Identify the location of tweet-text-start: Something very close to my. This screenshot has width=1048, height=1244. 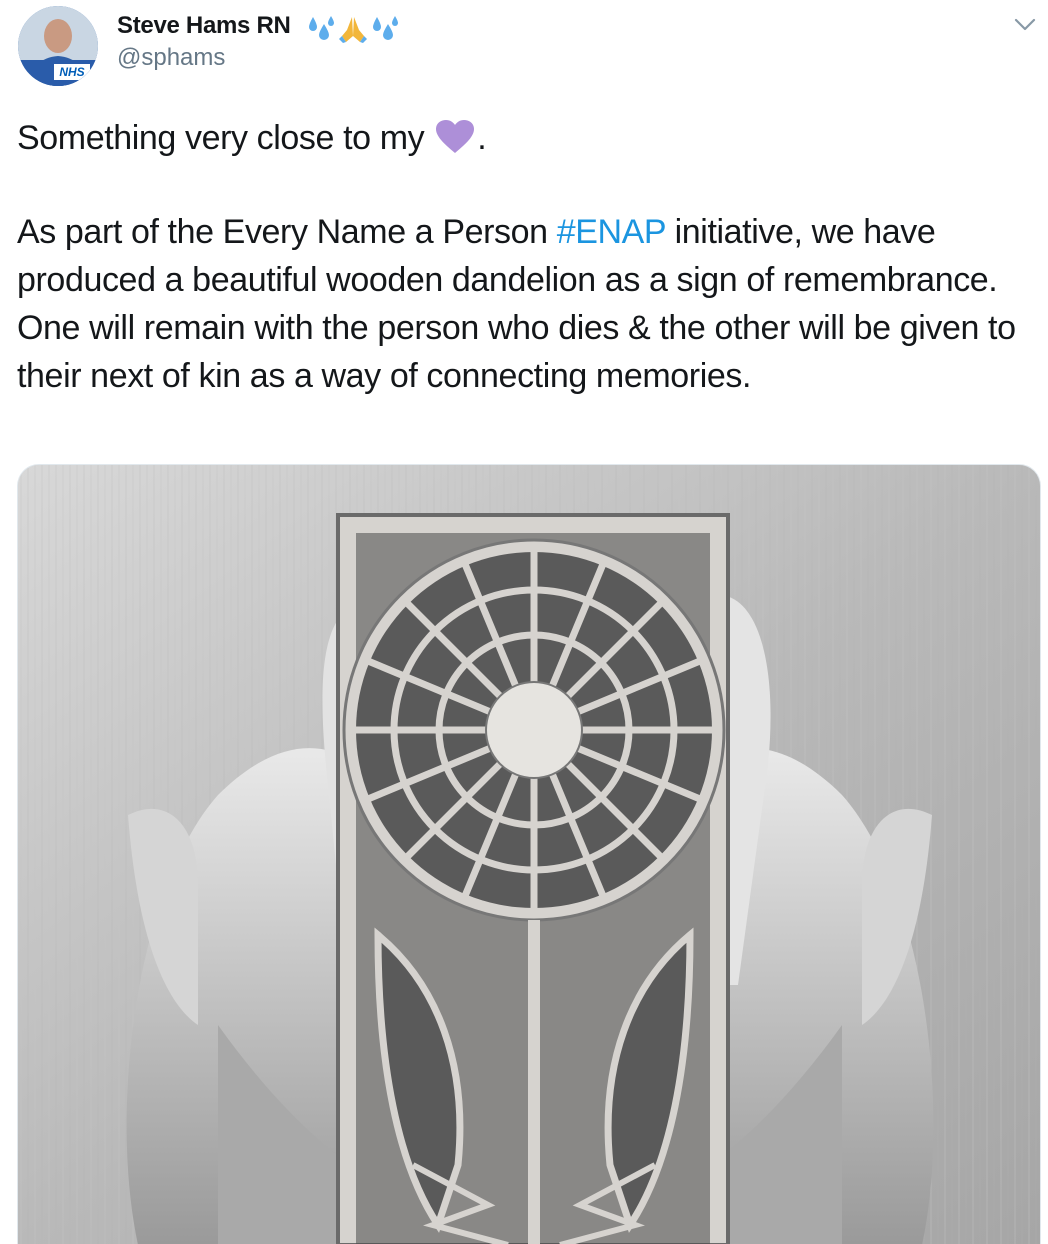
(221, 138).